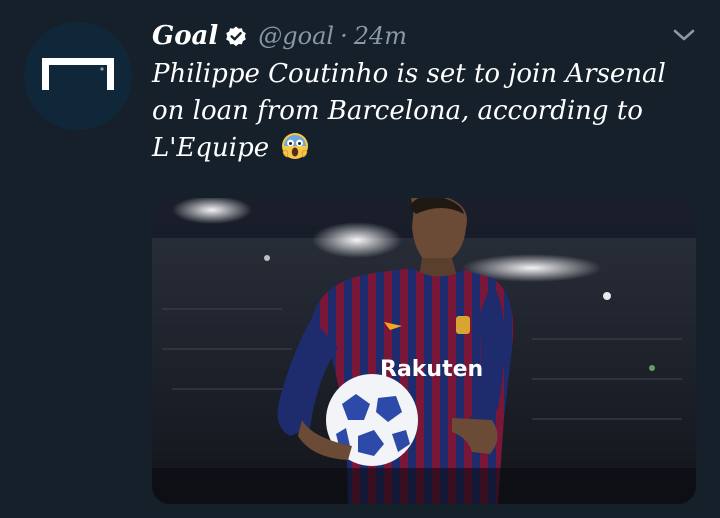 The width and height of the screenshot is (720, 518). I want to click on avatar, so click(78, 76).